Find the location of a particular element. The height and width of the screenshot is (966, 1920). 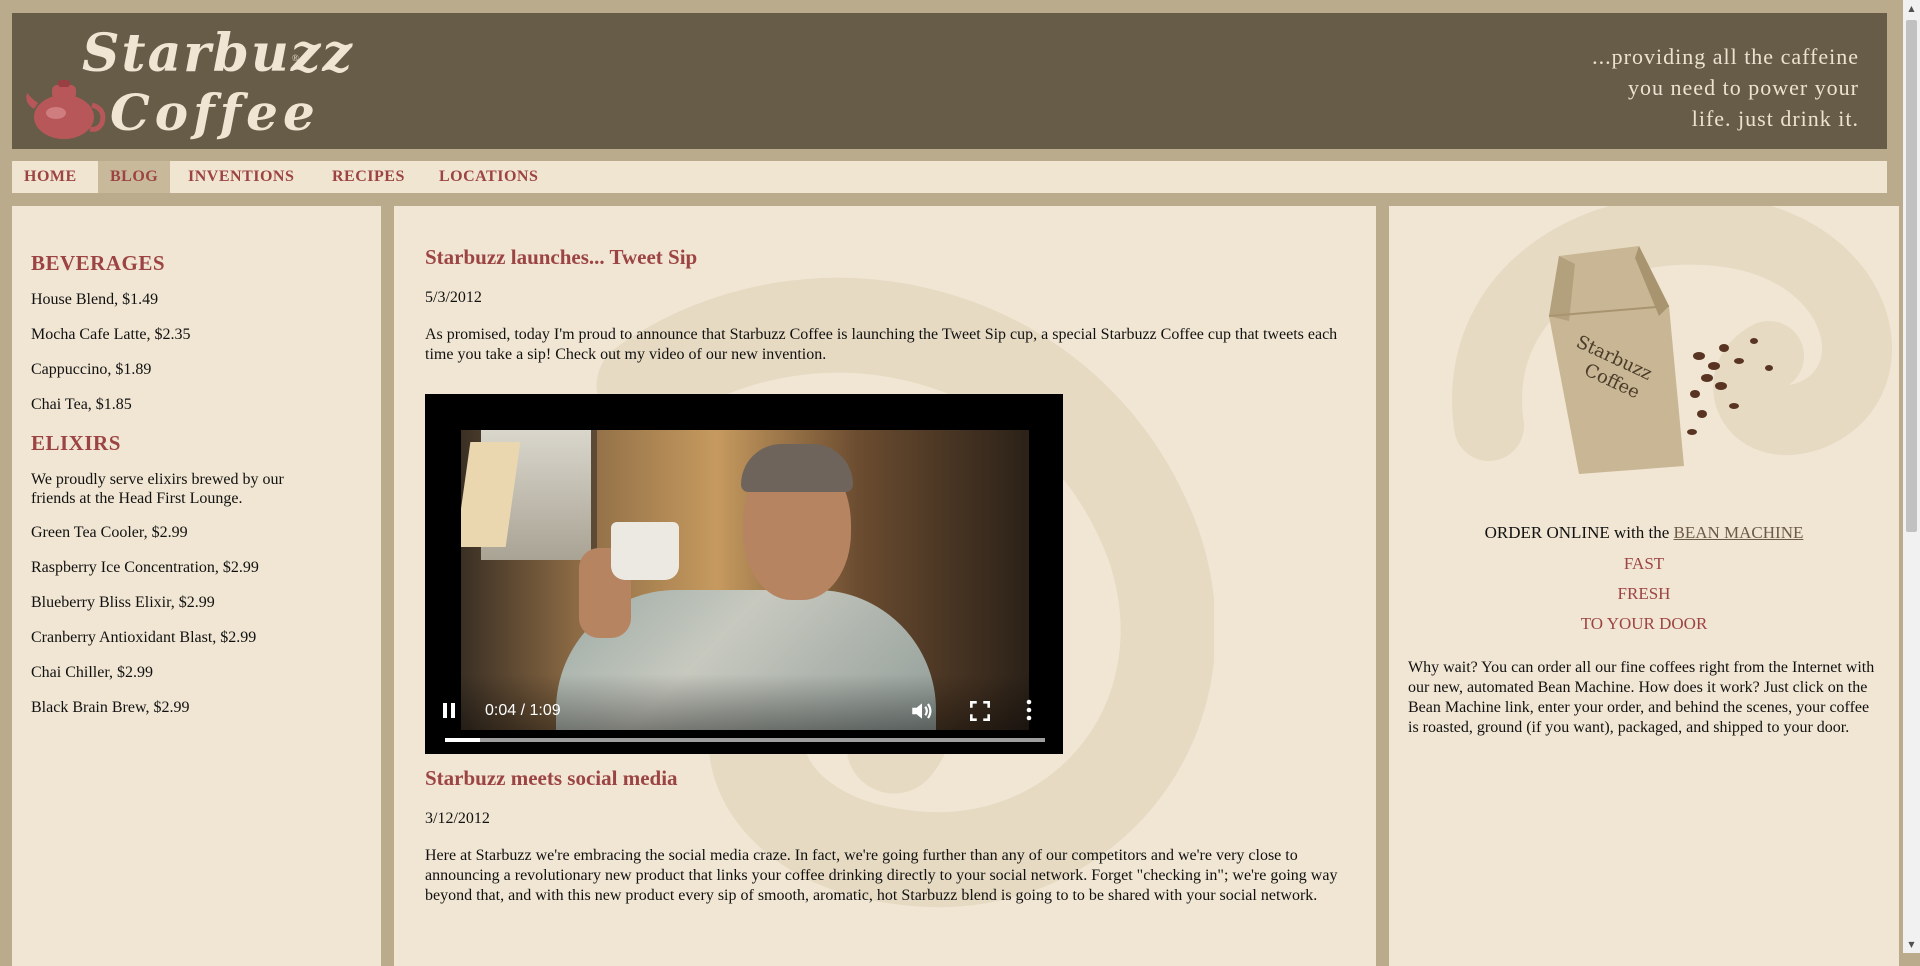

video-progress-track is located at coordinates (745, 740).